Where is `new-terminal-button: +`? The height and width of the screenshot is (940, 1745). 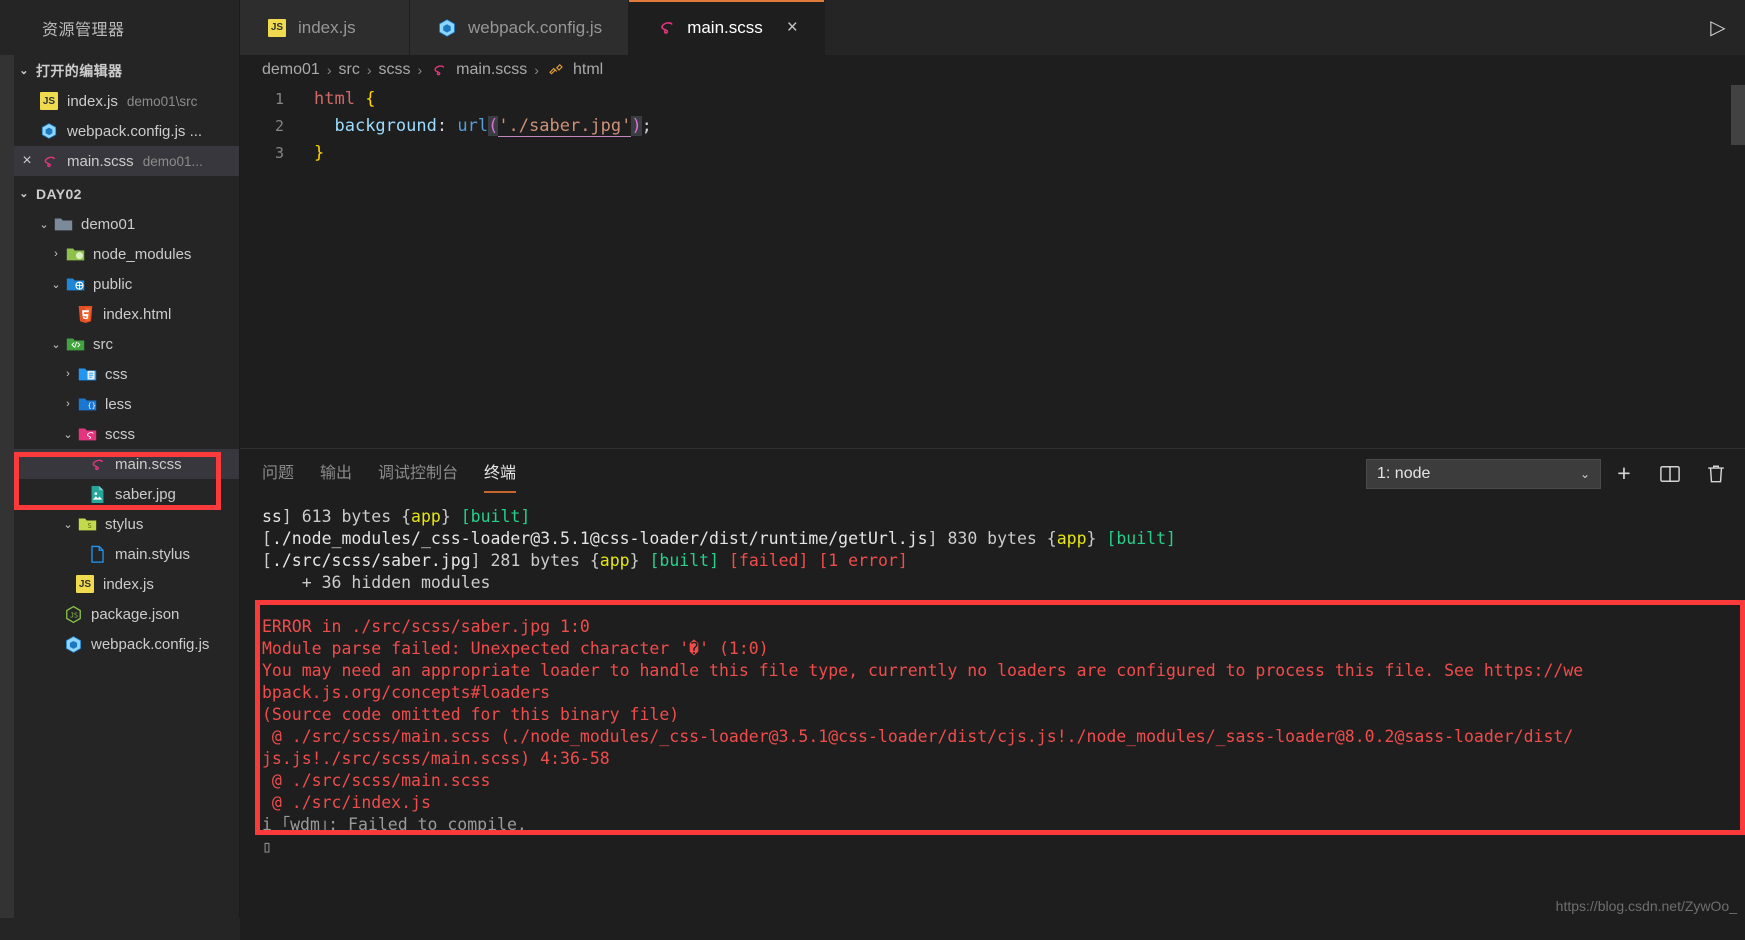
new-terminal-button: + is located at coordinates (1624, 474).